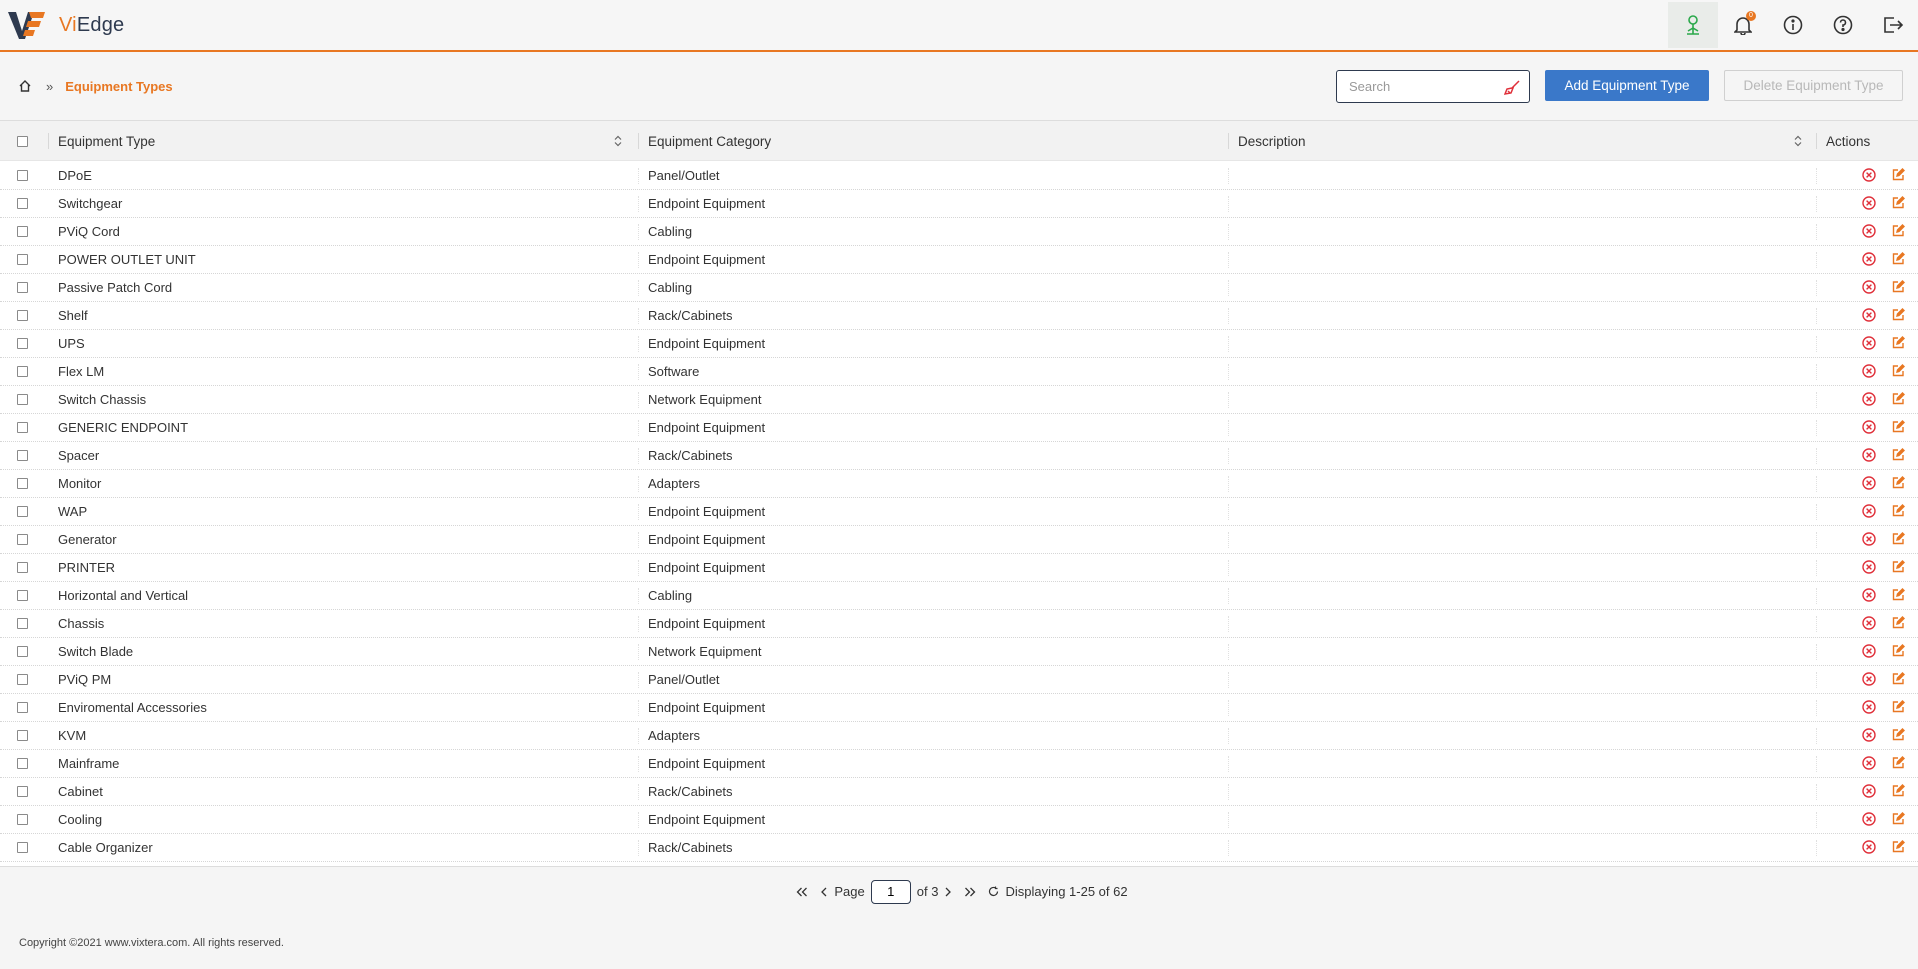 This screenshot has width=1918, height=969. Describe the element at coordinates (1743, 25) in the screenshot. I see `notifications-button: 0` at that location.